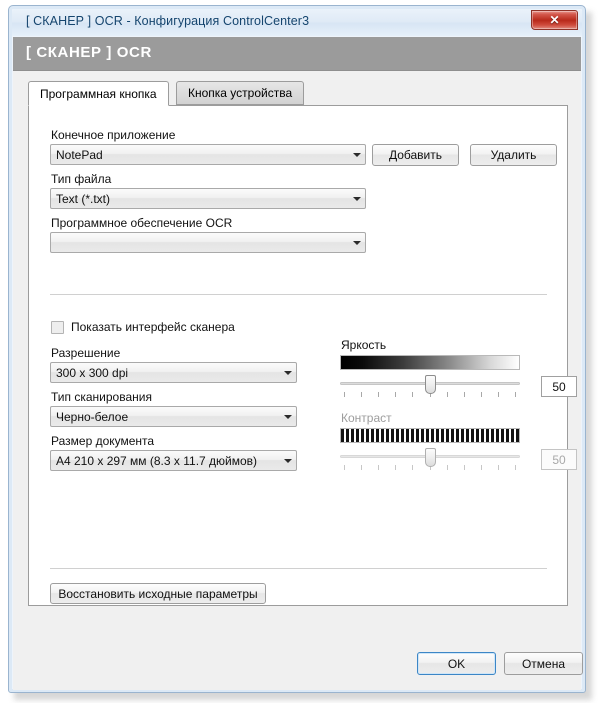 Image resolution: width=600 pixels, height=703 pixels. I want to click on brightness-slider-thumb, so click(430, 384).